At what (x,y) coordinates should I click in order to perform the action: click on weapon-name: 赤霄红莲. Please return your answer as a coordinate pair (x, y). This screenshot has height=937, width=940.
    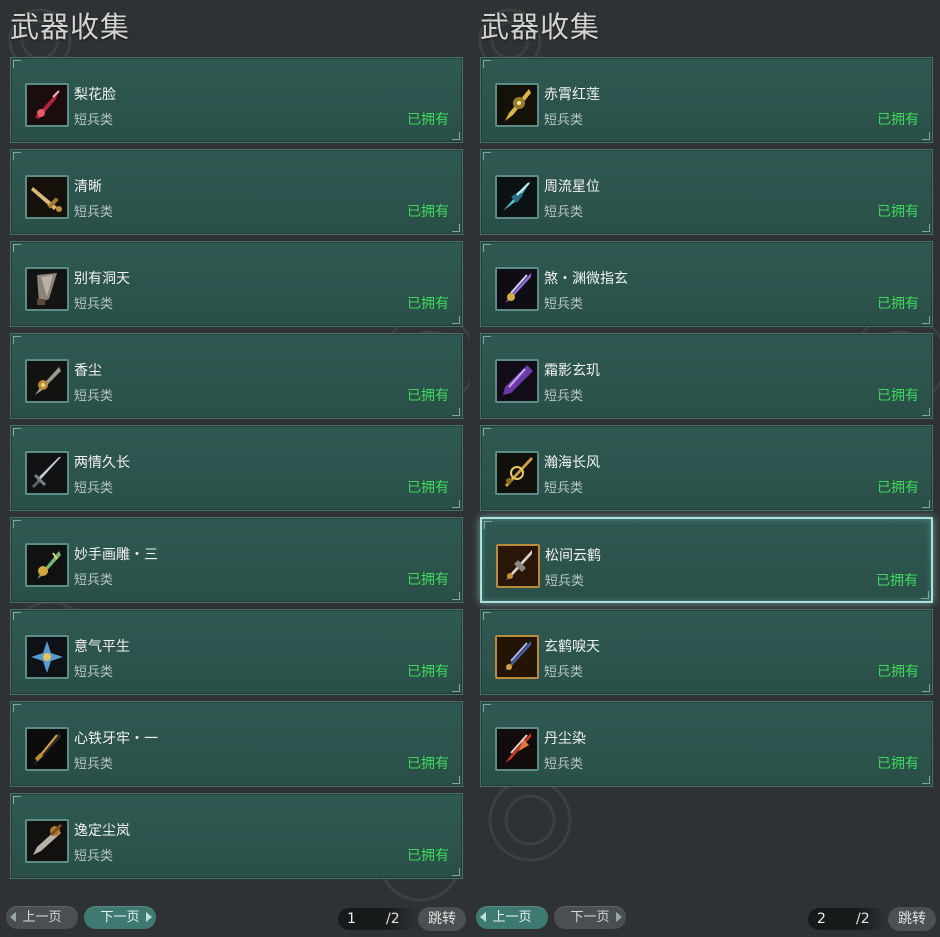
    Looking at the image, I should click on (572, 95).